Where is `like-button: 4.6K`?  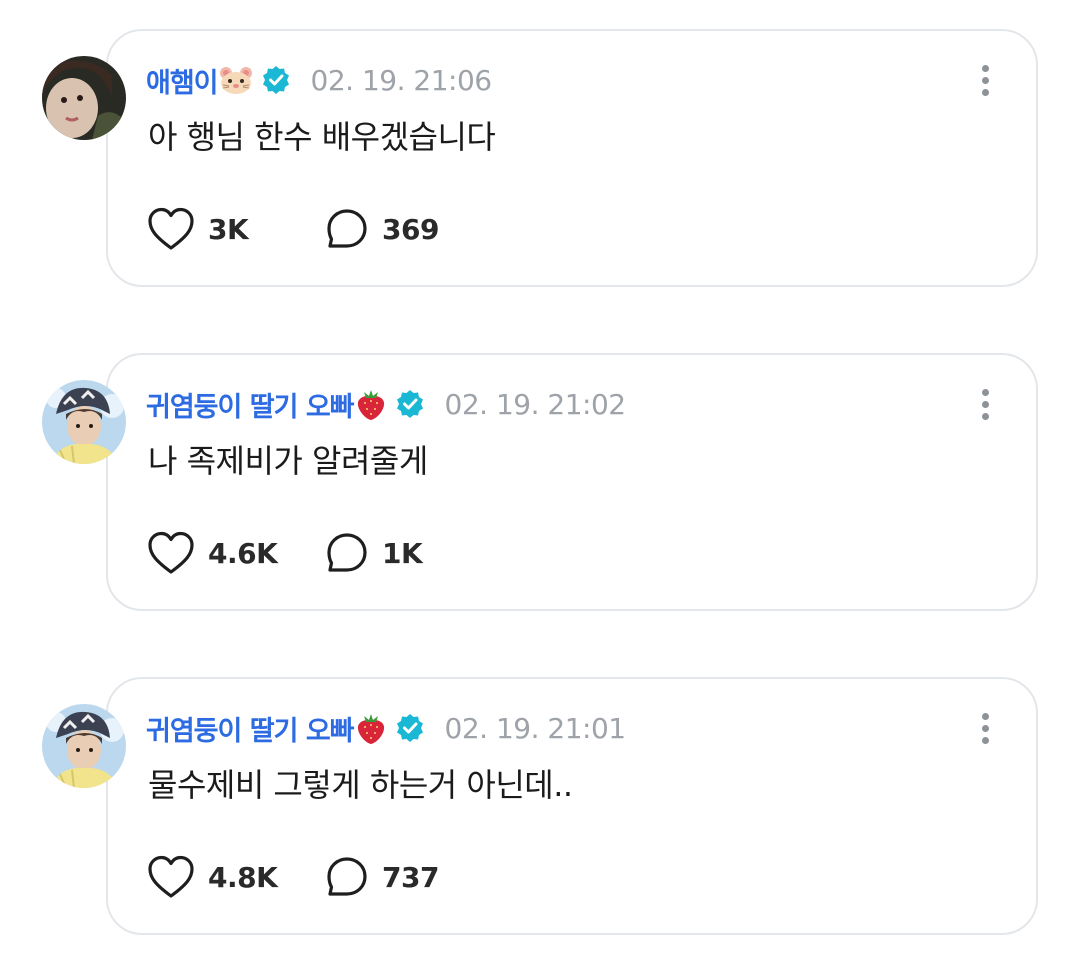
like-button: 4.6K is located at coordinates (235, 553).